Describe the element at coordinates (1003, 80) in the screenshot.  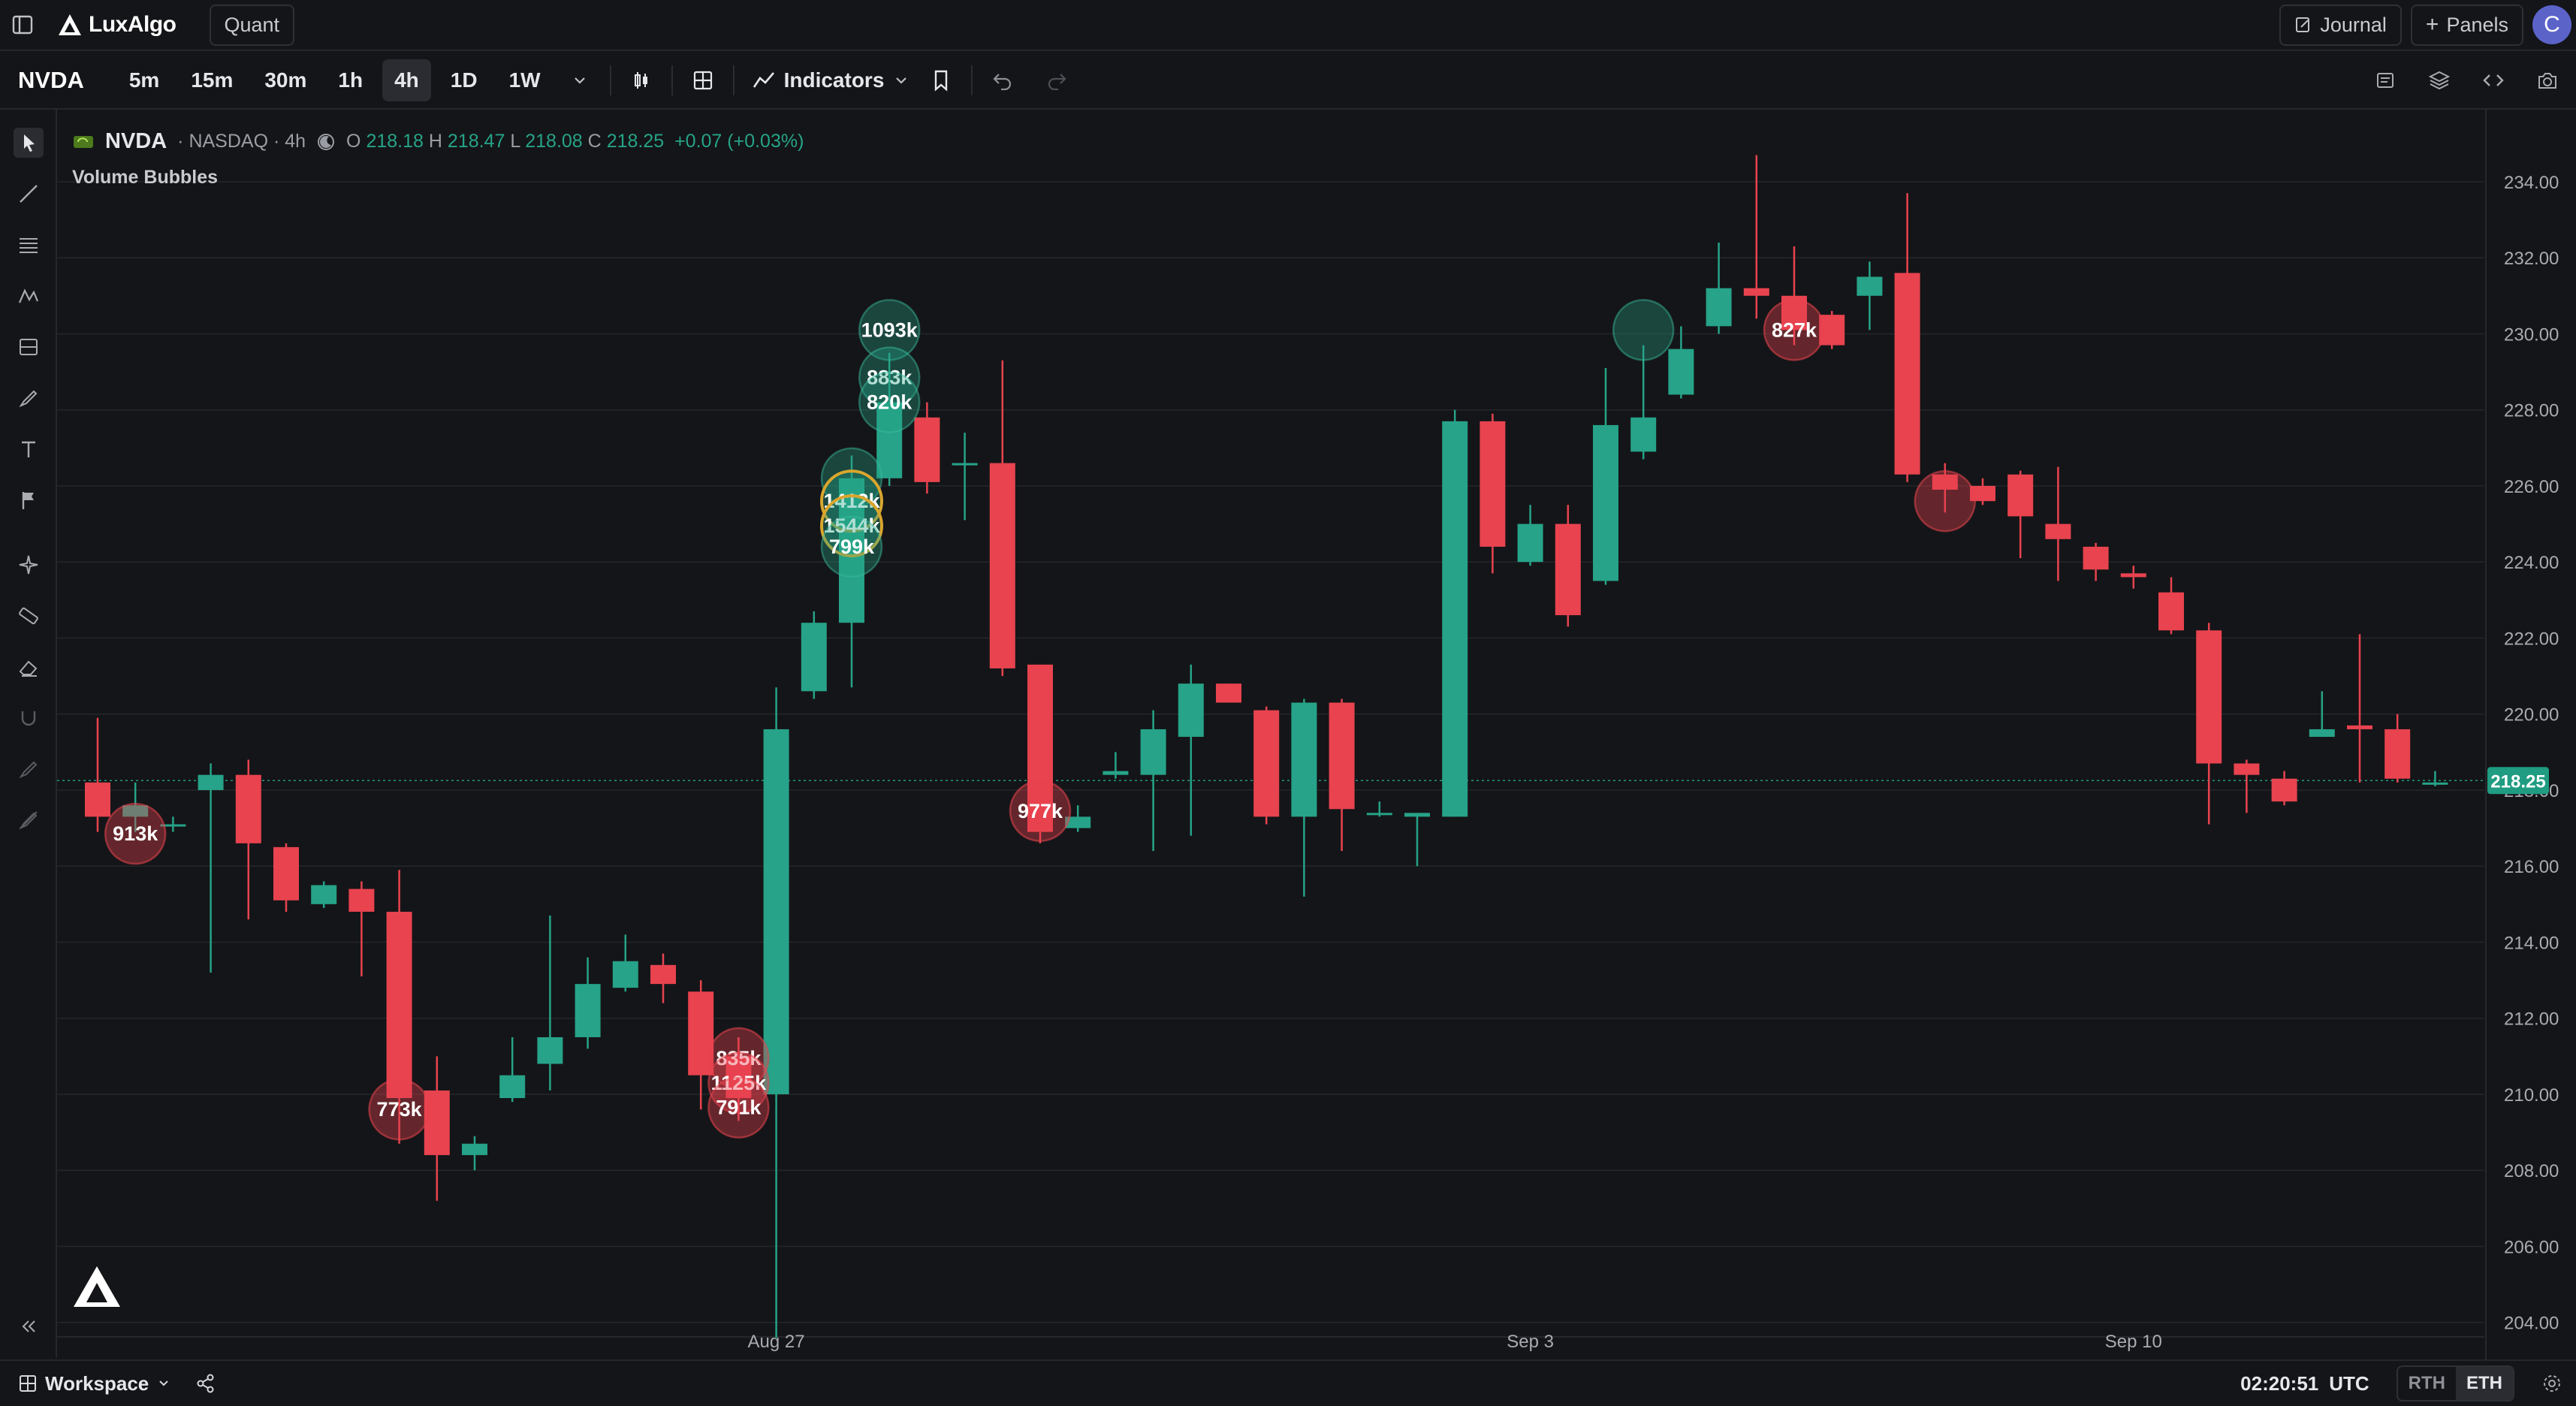
I see `undo-icon` at that location.